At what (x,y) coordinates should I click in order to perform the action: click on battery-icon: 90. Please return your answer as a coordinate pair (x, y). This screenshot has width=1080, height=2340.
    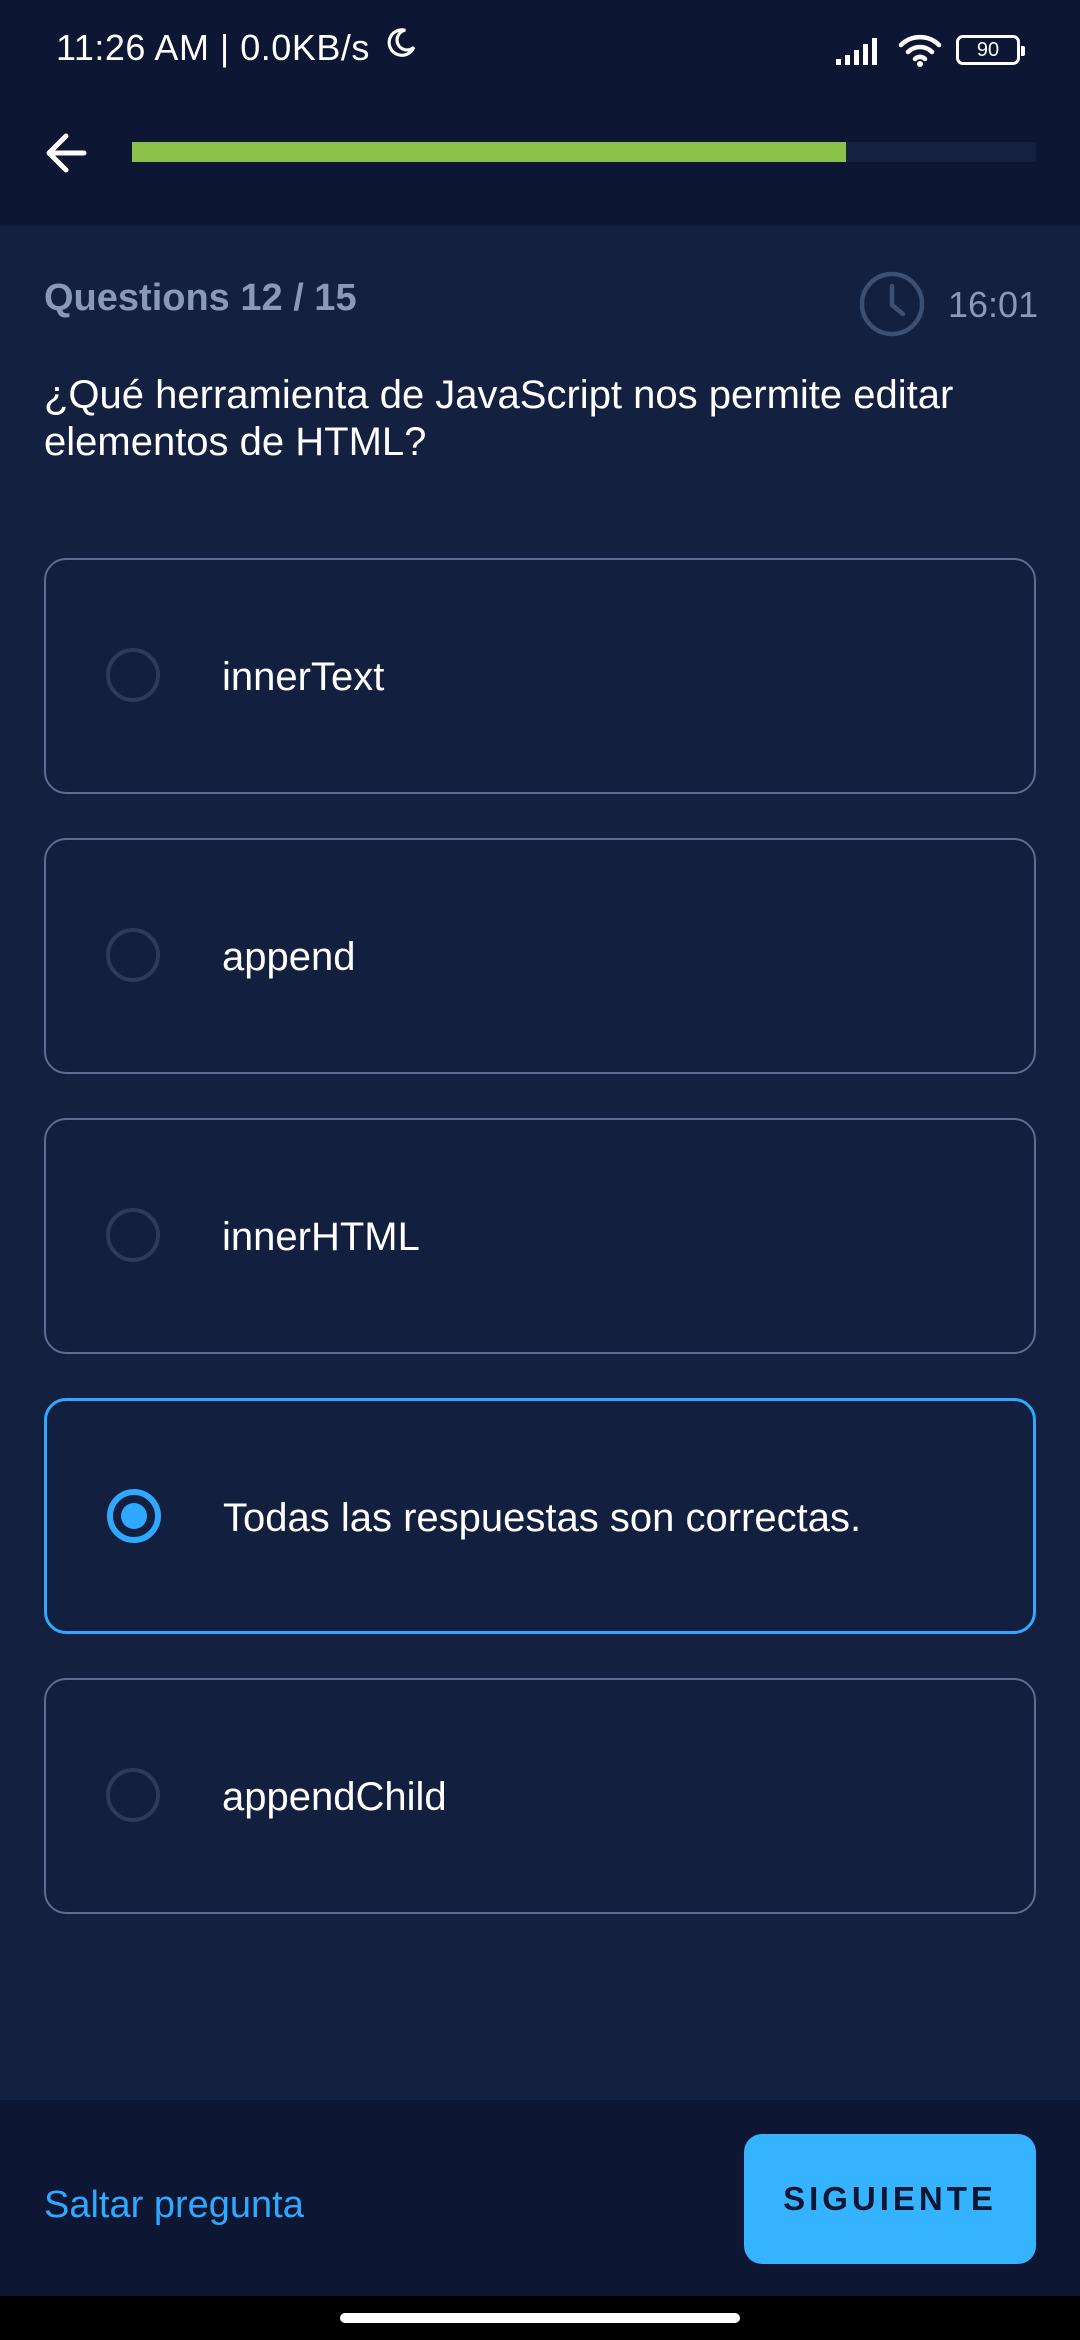
    Looking at the image, I should click on (990, 50).